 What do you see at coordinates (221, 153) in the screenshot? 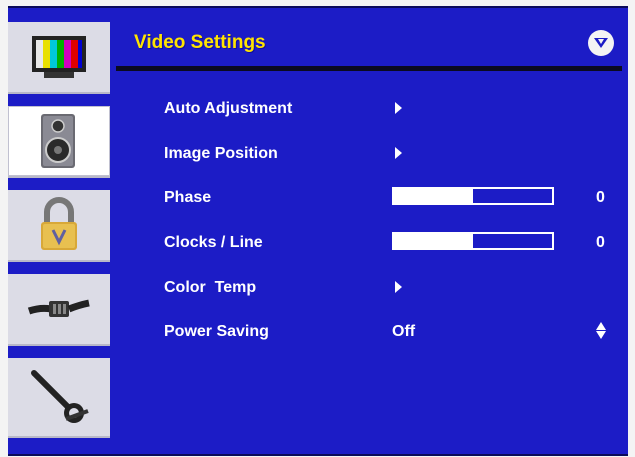
I see `menu-item-label: Image Position` at bounding box center [221, 153].